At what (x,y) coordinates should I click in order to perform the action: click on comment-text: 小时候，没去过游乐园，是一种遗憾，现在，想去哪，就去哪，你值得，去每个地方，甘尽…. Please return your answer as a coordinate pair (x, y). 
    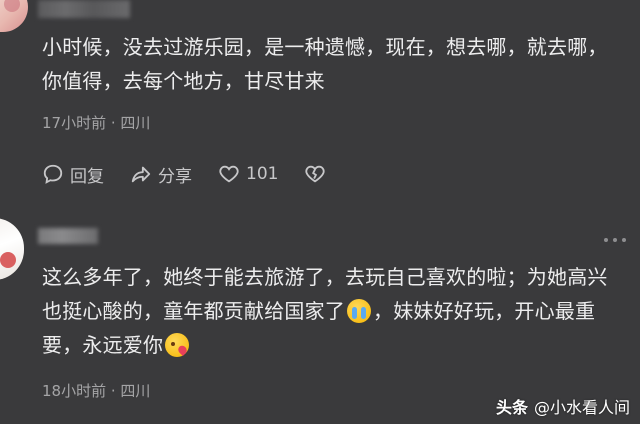
    Looking at the image, I should click on (325, 64).